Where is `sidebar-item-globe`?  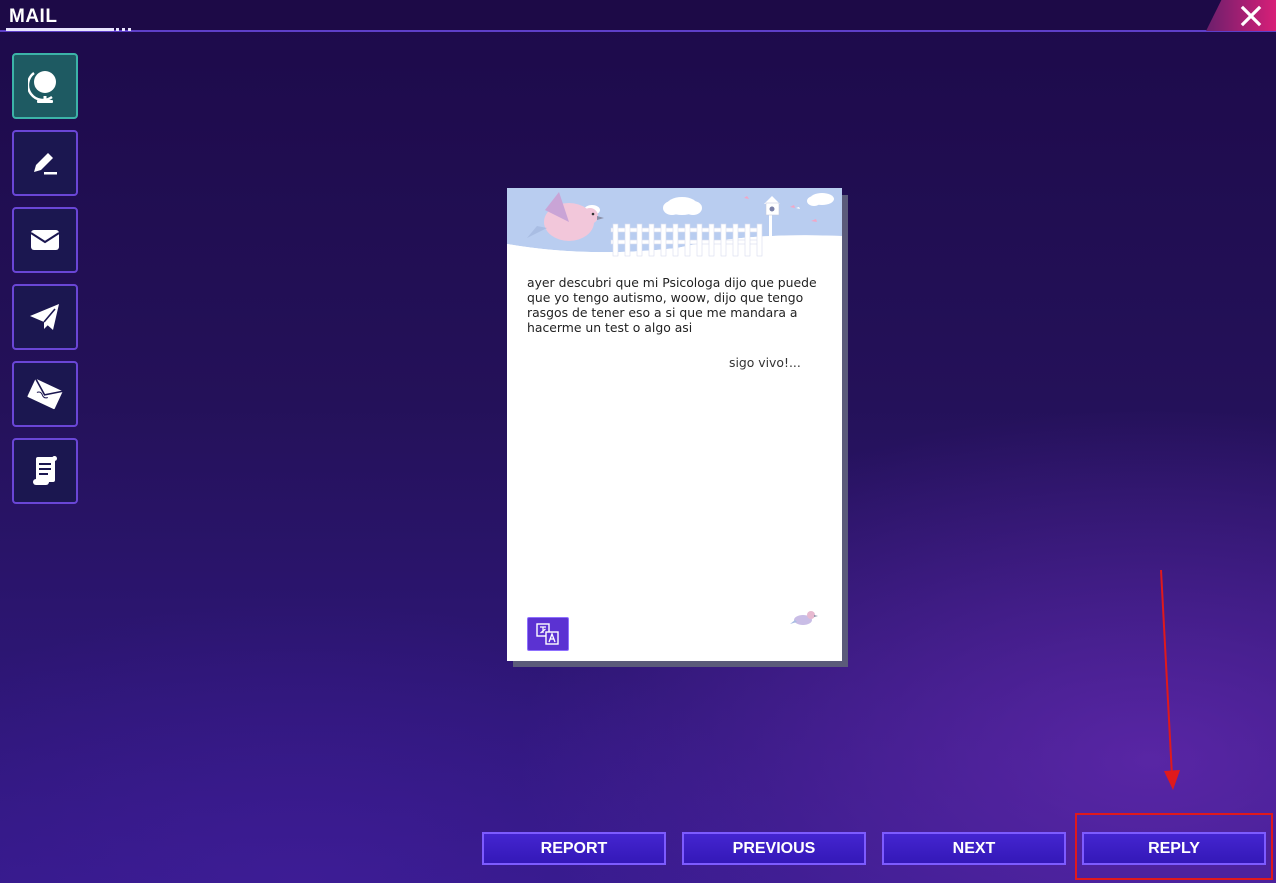 sidebar-item-globe is located at coordinates (45, 86).